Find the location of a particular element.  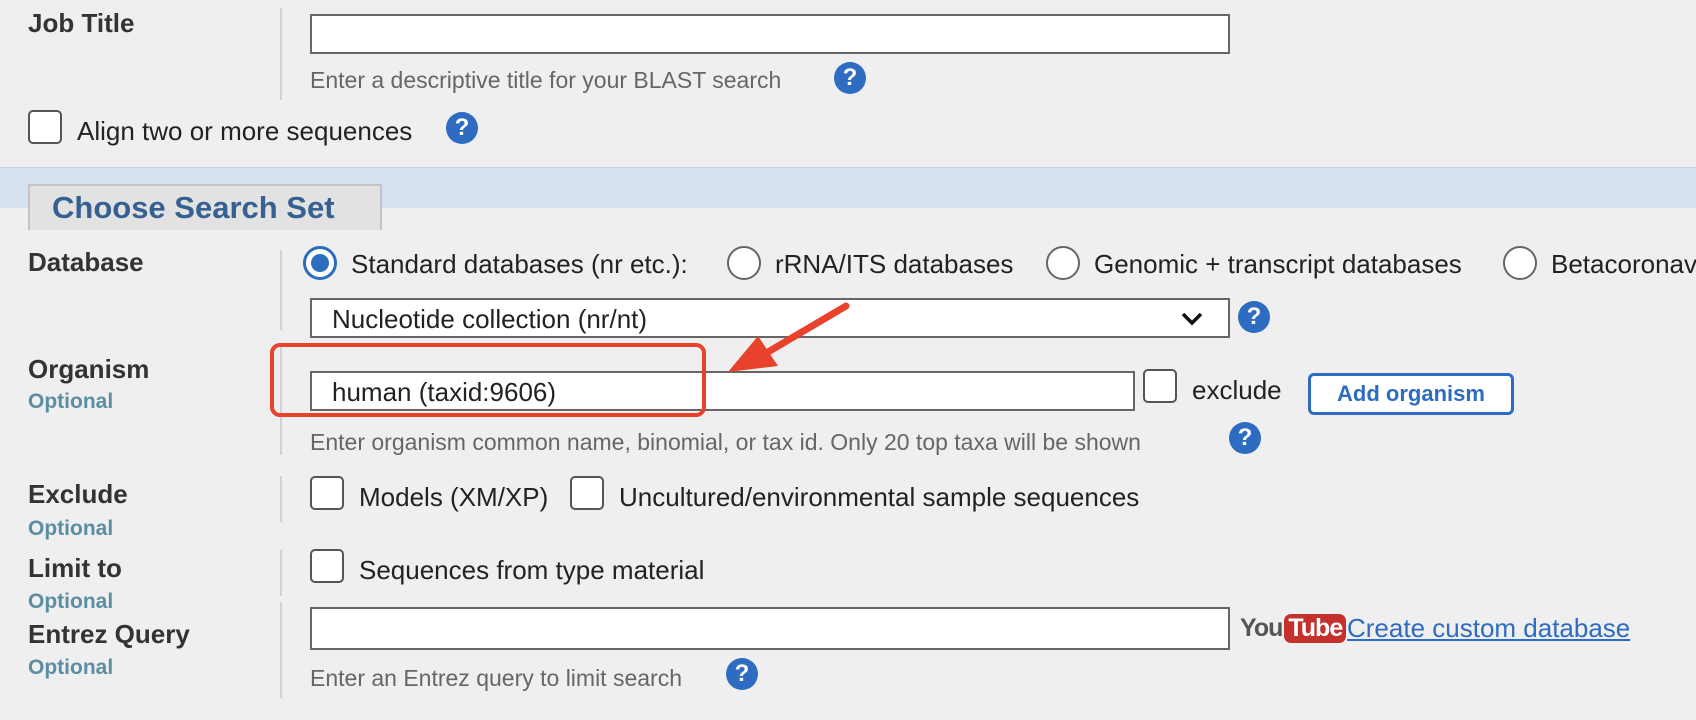

radio-rrna-its-databases is located at coordinates (744, 263).